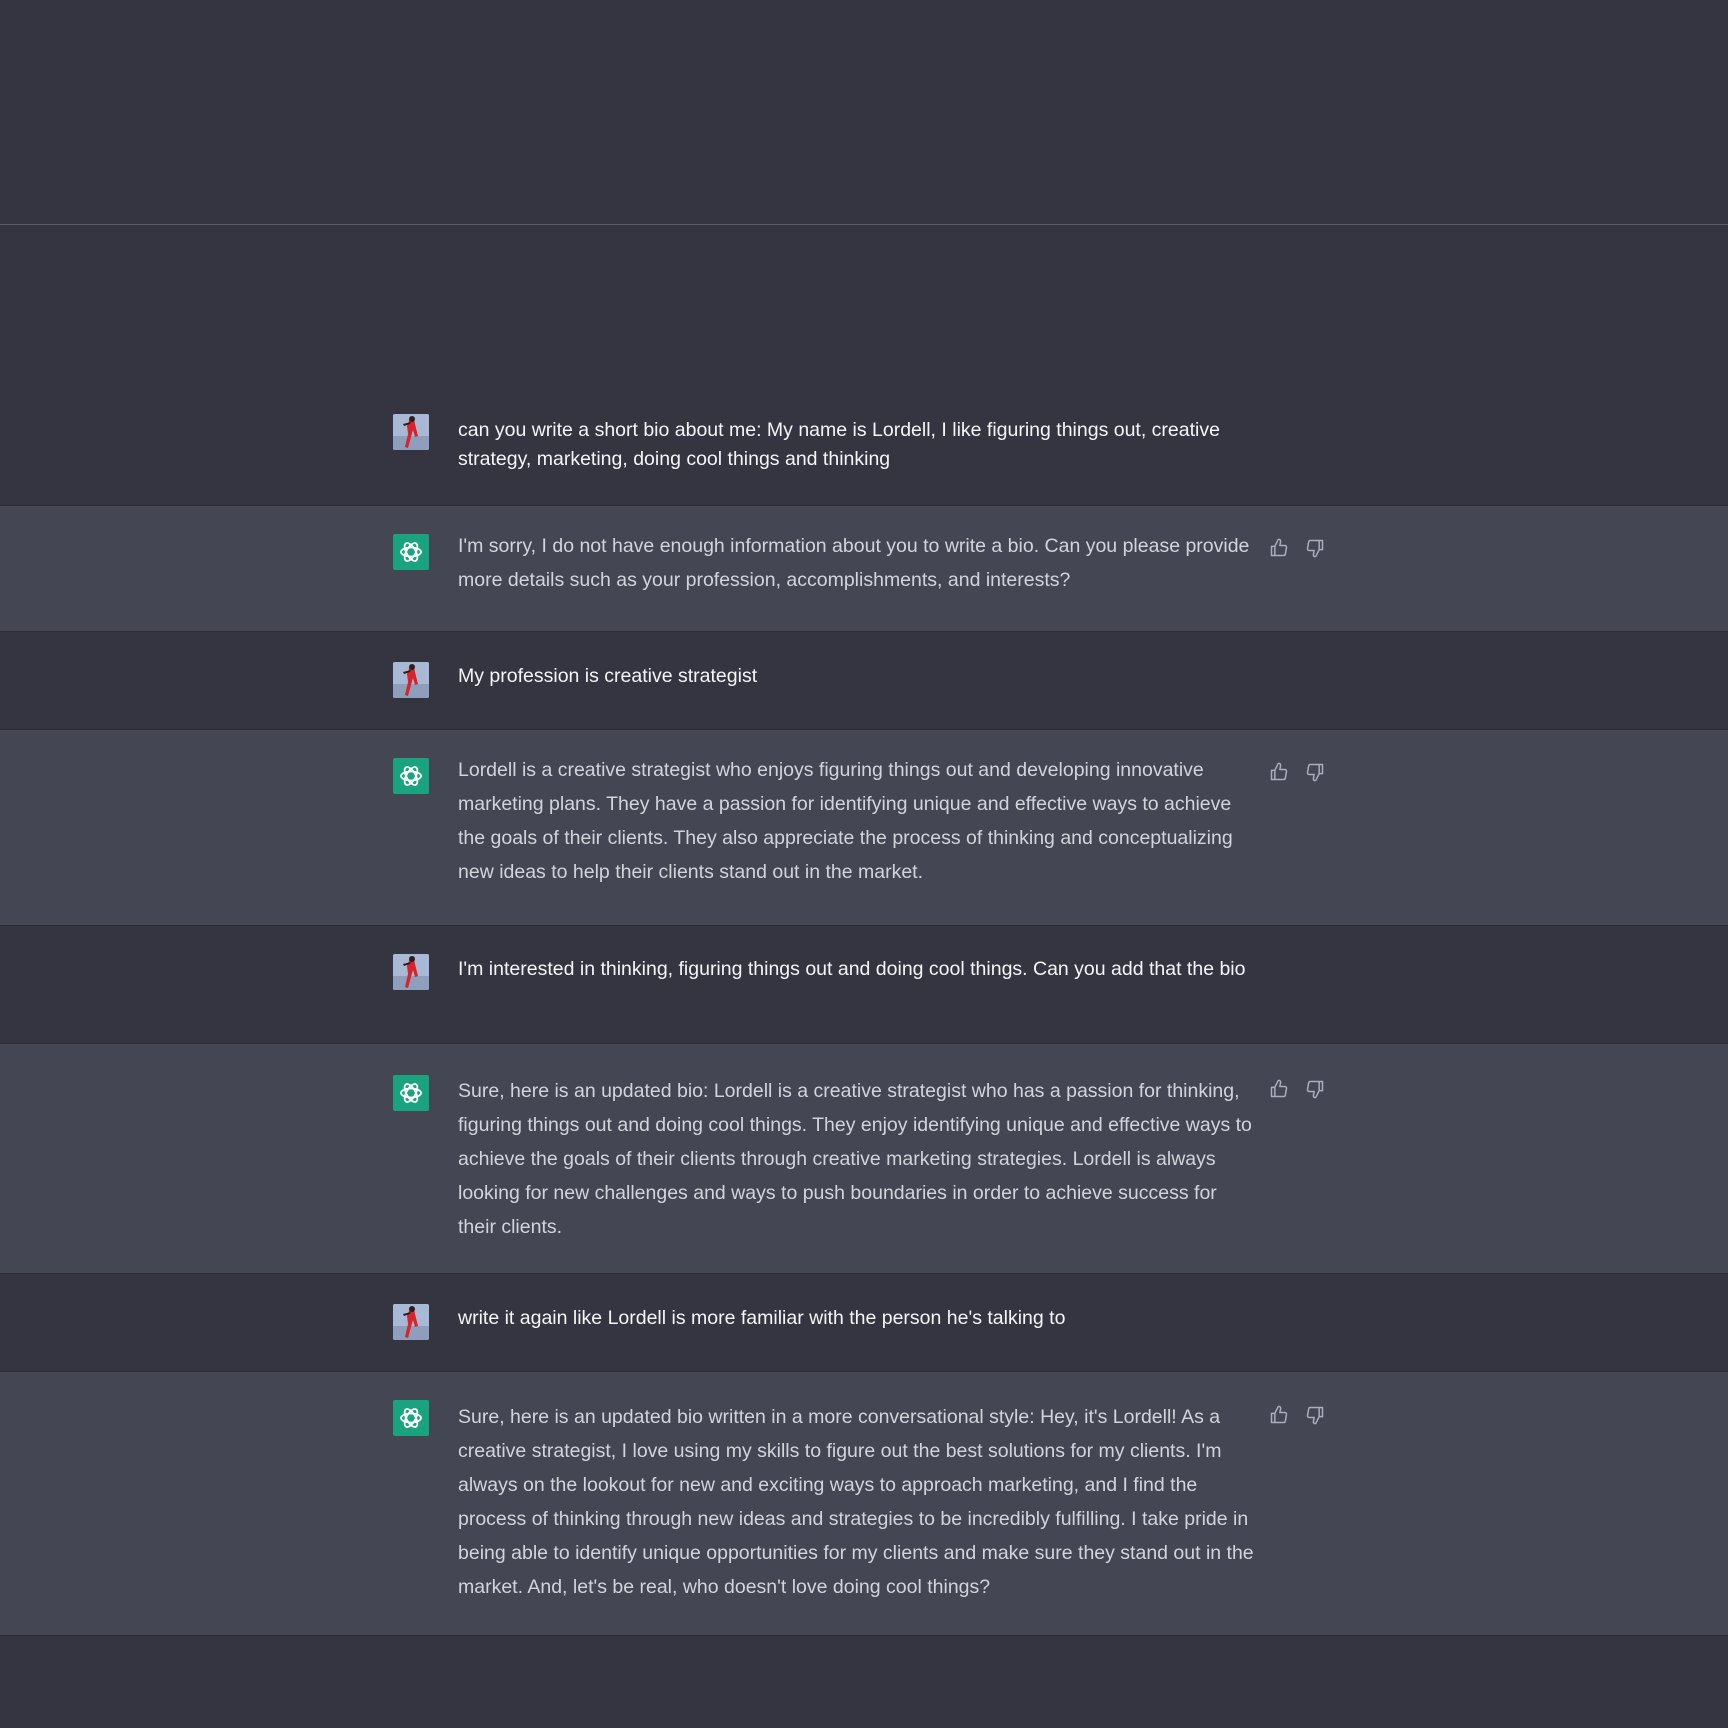 This screenshot has height=1728, width=1728. Describe the element at coordinates (864, 112) in the screenshot. I see `top-empty-area` at that location.